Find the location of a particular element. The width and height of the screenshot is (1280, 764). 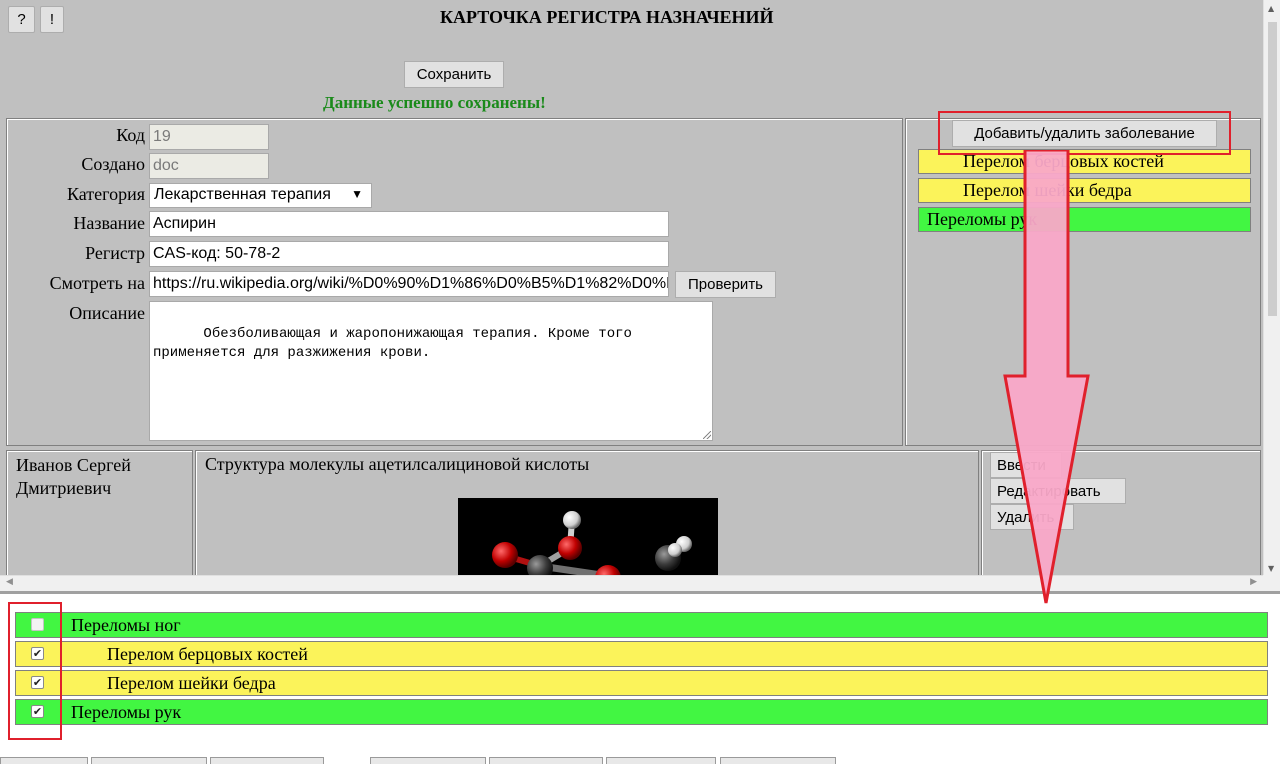

tree-row-label: Перелом шейки бедра is located at coordinates (191, 683).